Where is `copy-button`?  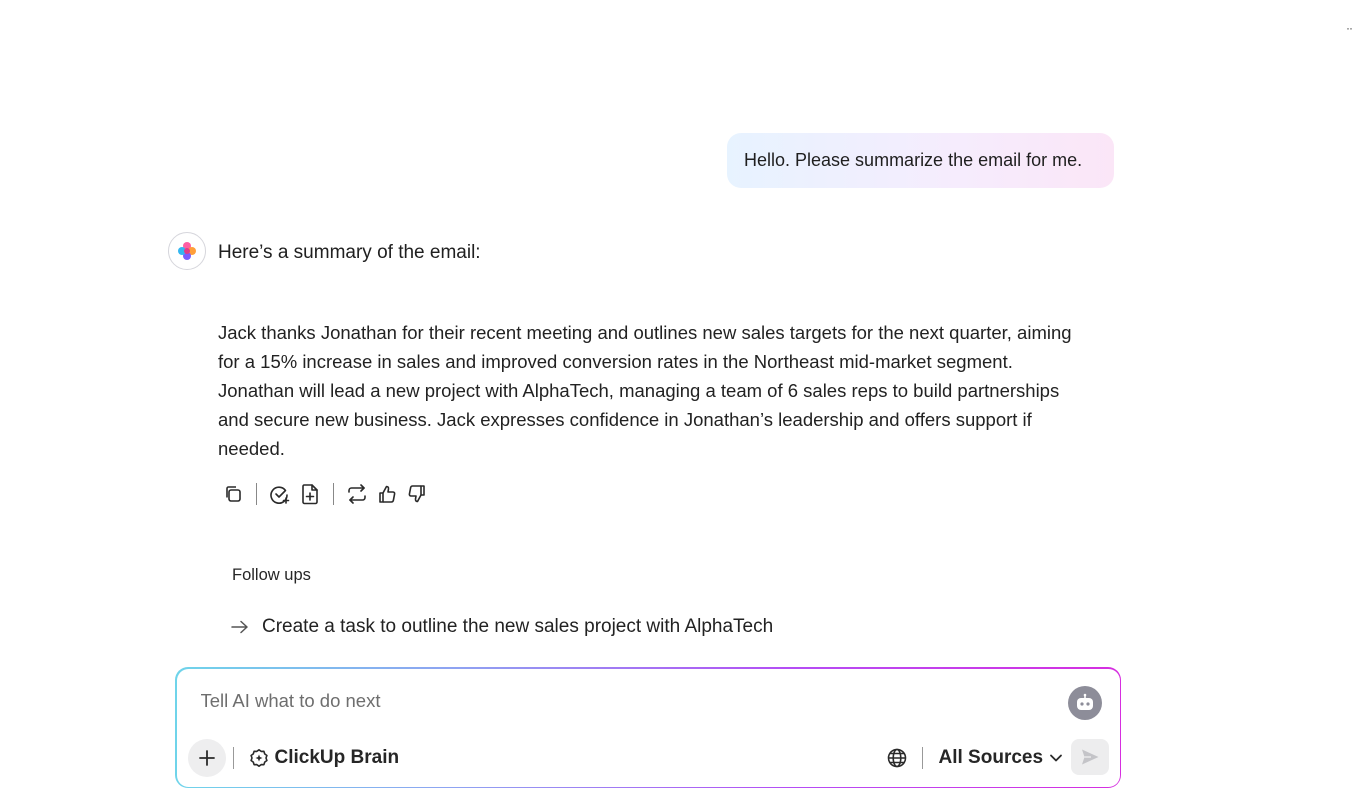
copy-button is located at coordinates (233, 494).